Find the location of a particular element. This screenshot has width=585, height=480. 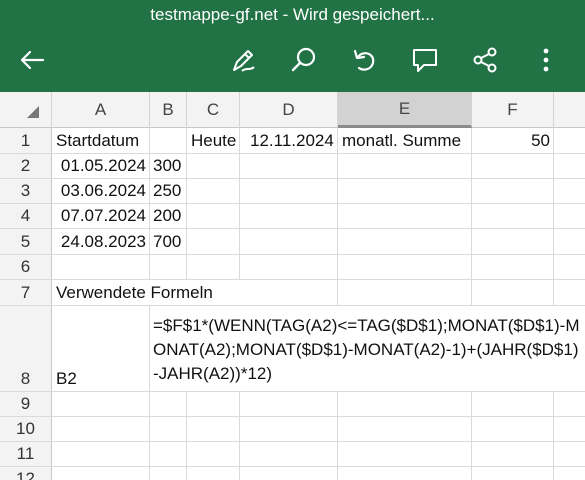

cell-d9 is located at coordinates (289, 404).